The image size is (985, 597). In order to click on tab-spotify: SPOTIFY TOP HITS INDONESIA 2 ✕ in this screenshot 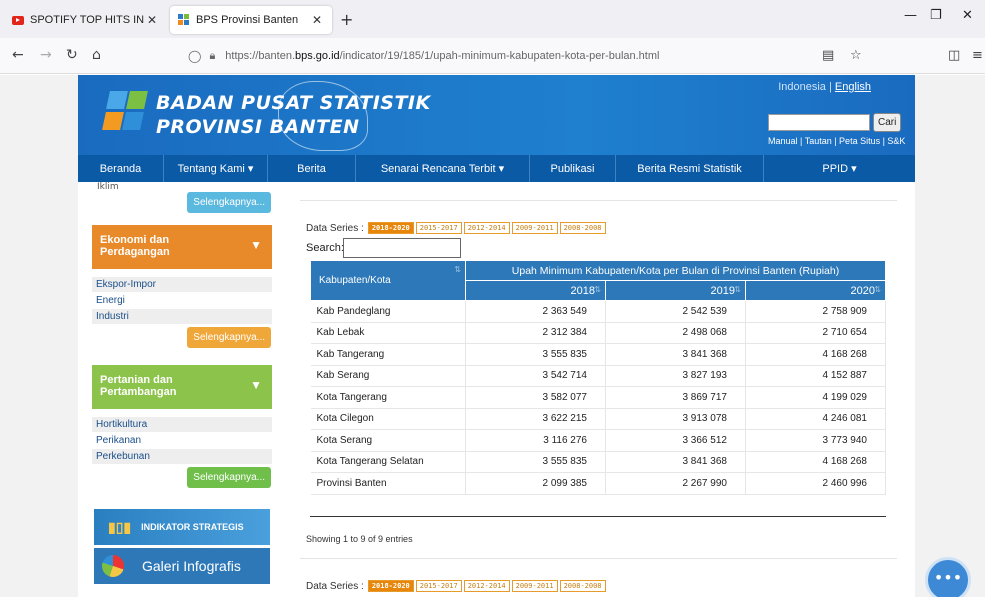, I will do `click(85, 20)`.